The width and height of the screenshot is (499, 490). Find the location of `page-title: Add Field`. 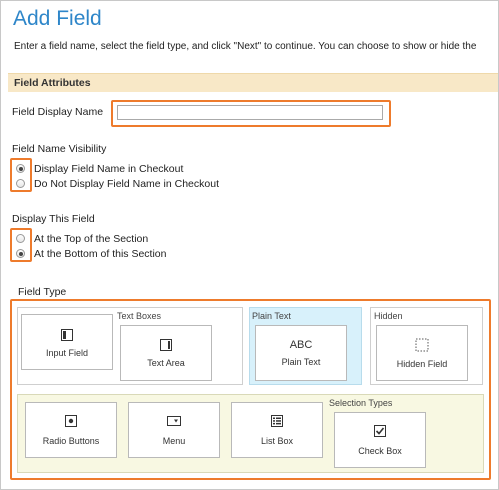

page-title: Add Field is located at coordinates (57, 18).